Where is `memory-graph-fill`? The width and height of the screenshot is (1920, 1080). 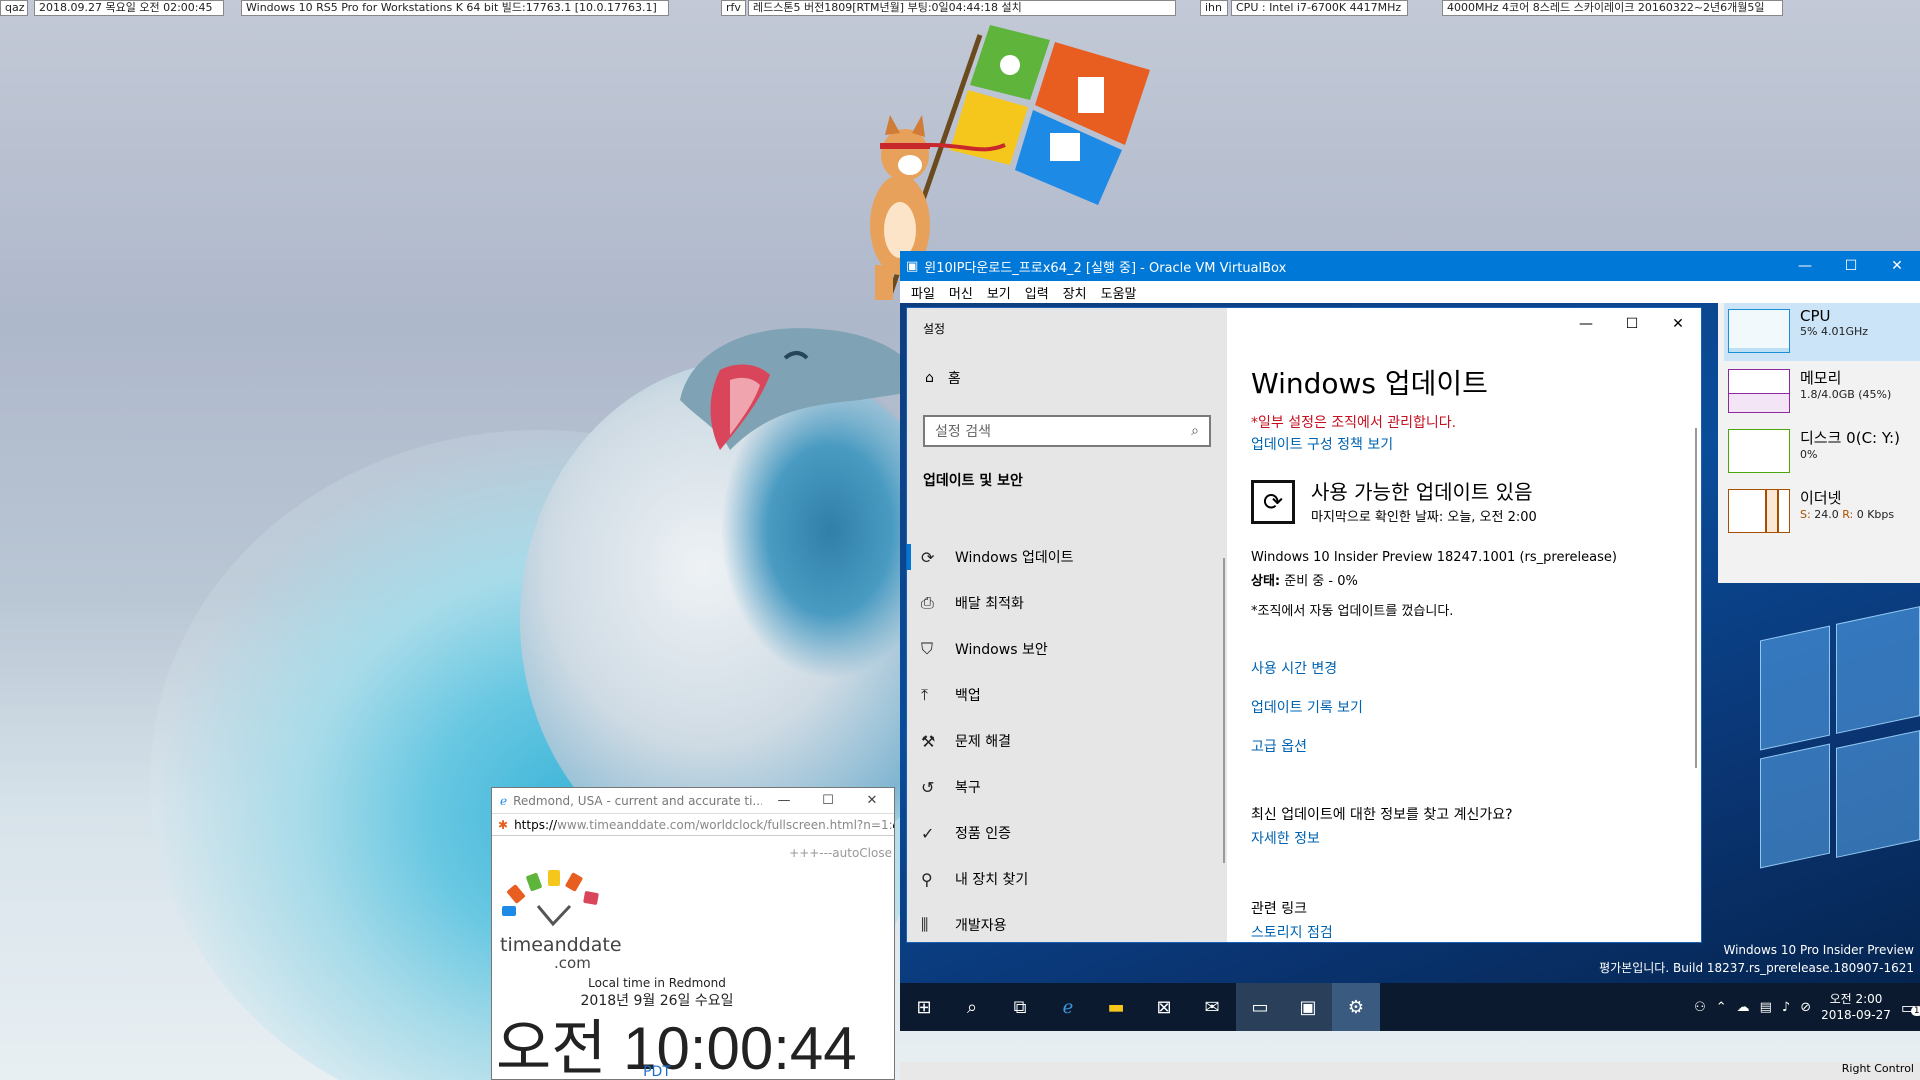 memory-graph-fill is located at coordinates (1759, 402).